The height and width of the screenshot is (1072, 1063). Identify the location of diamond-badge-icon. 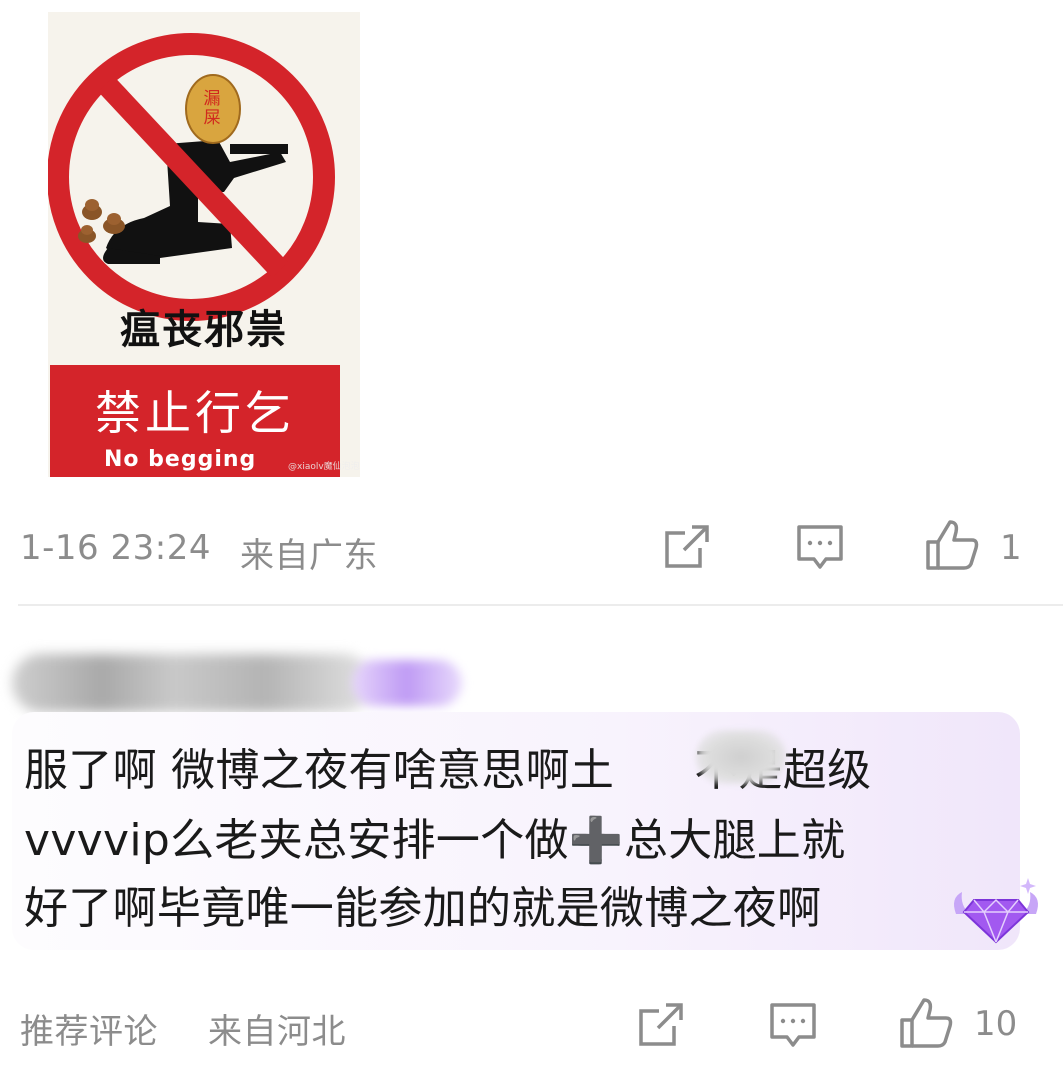
(996, 913).